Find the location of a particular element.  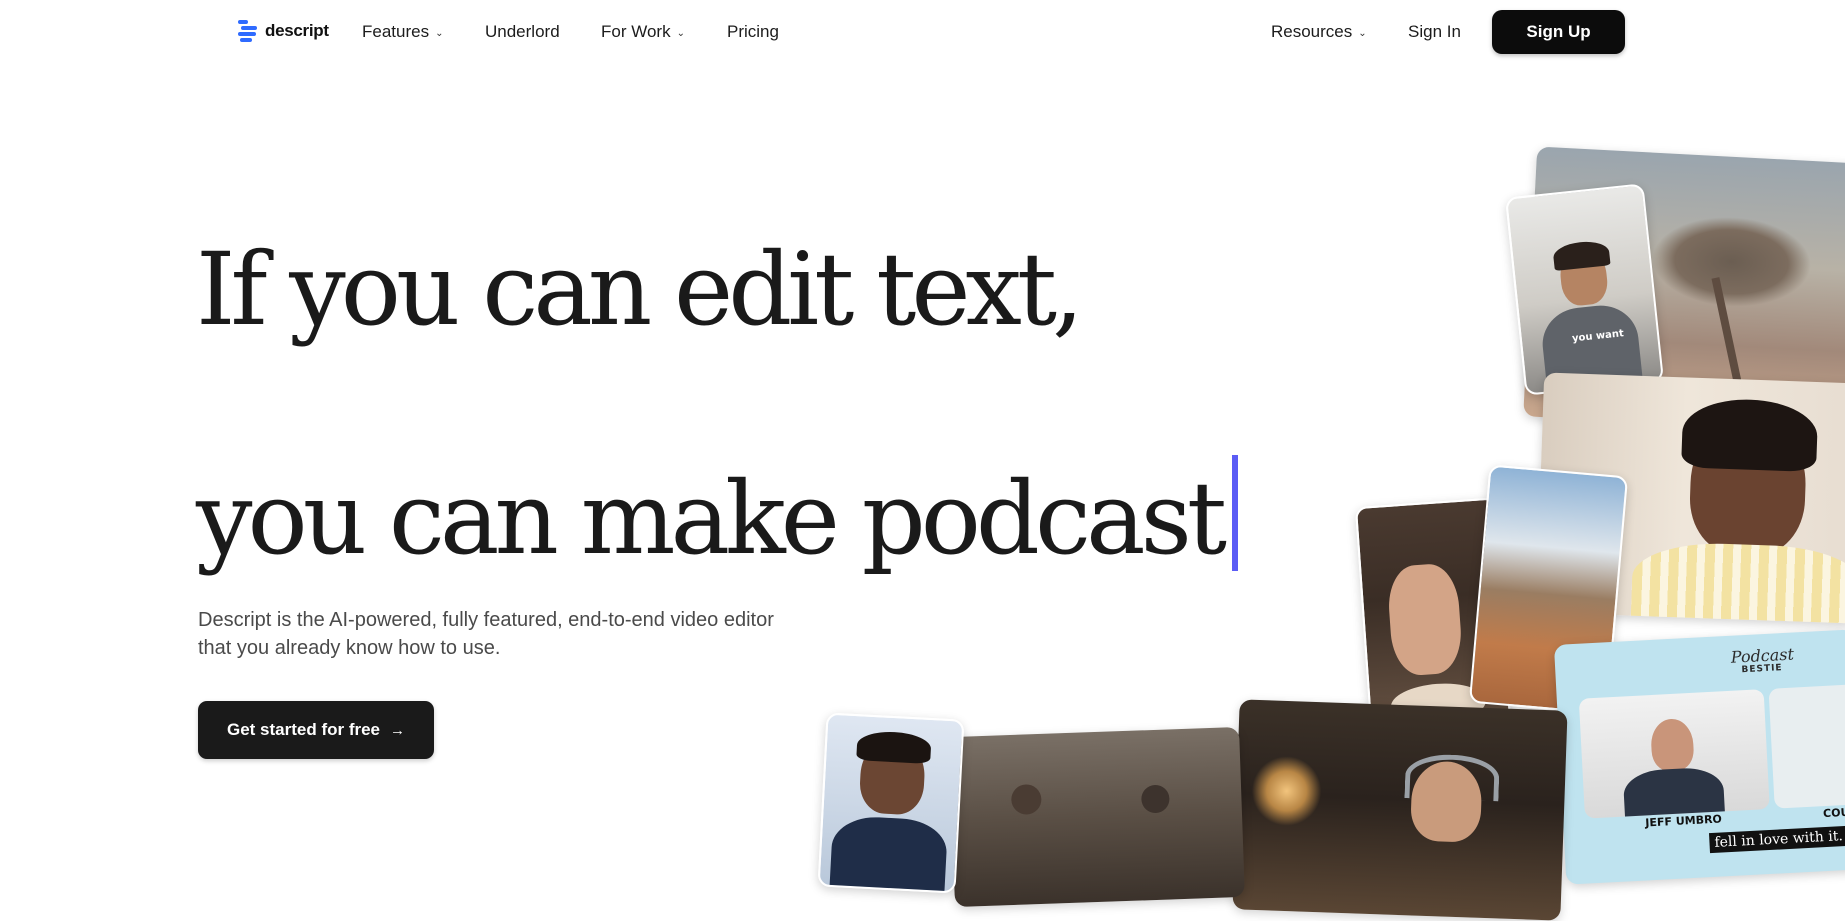

nav-underlord: Underlord is located at coordinates (522, 32).